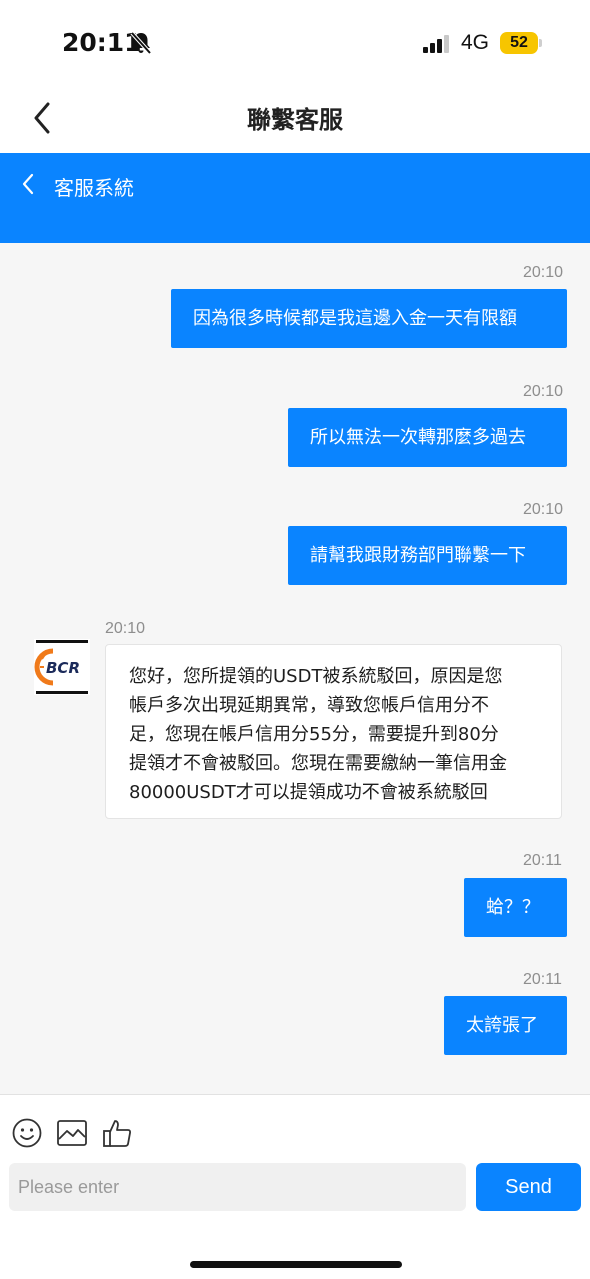  I want to click on agent-avatar: BCR, so click(62, 667).